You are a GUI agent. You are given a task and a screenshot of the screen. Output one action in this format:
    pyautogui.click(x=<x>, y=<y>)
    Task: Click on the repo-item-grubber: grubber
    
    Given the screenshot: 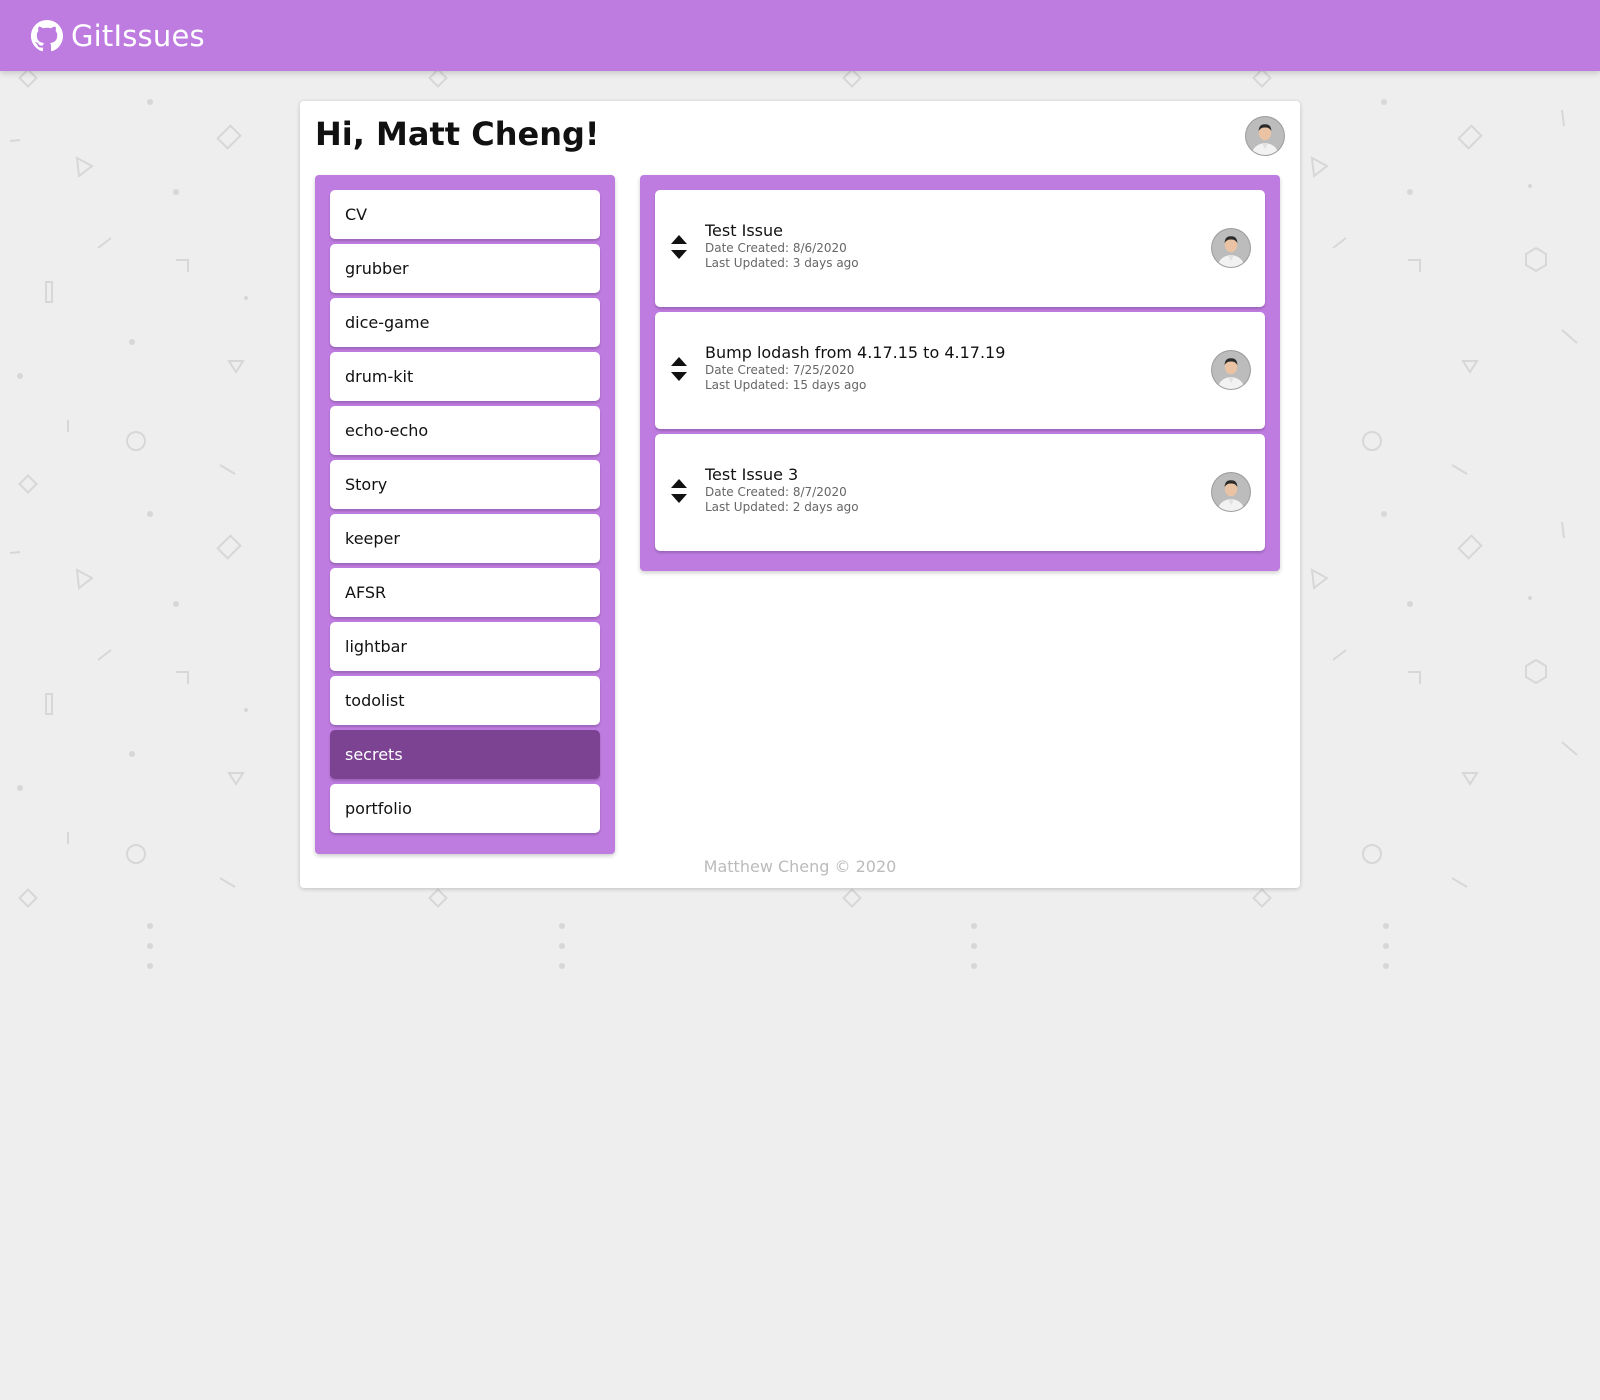 What is the action you would take?
    pyautogui.click(x=465, y=268)
    